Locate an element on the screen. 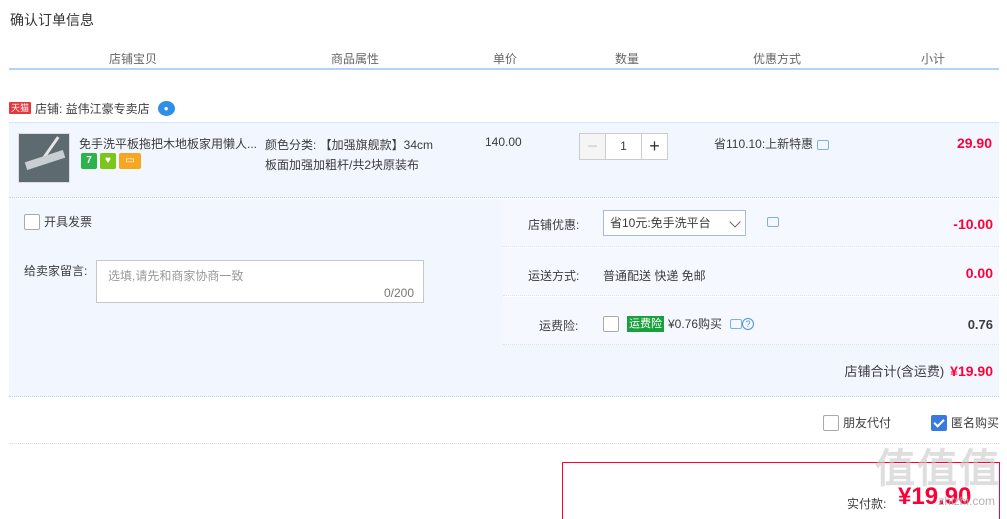  col-attributes: 商品属性 is located at coordinates (355, 59).